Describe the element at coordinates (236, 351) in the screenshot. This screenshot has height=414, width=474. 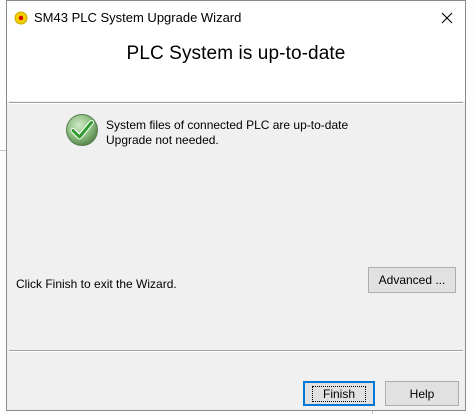
I see `footer-divider` at that location.